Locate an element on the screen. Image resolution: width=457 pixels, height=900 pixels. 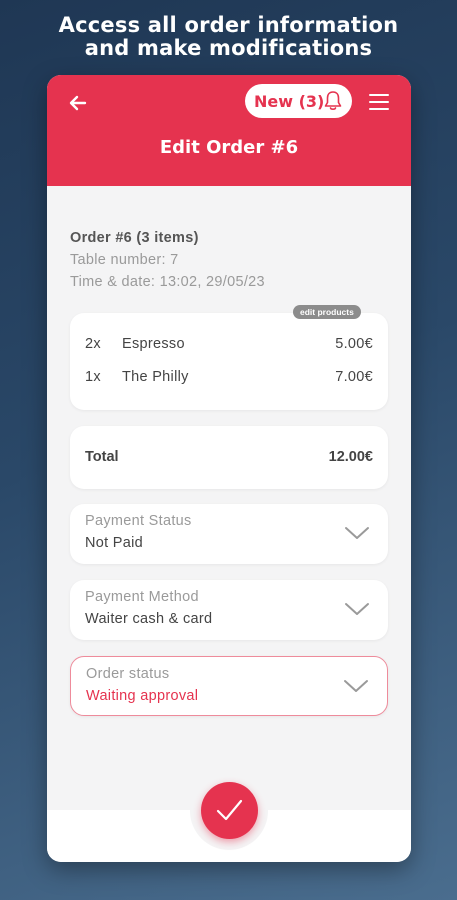
order-status-select: Order status Waiting approval is located at coordinates (229, 686).